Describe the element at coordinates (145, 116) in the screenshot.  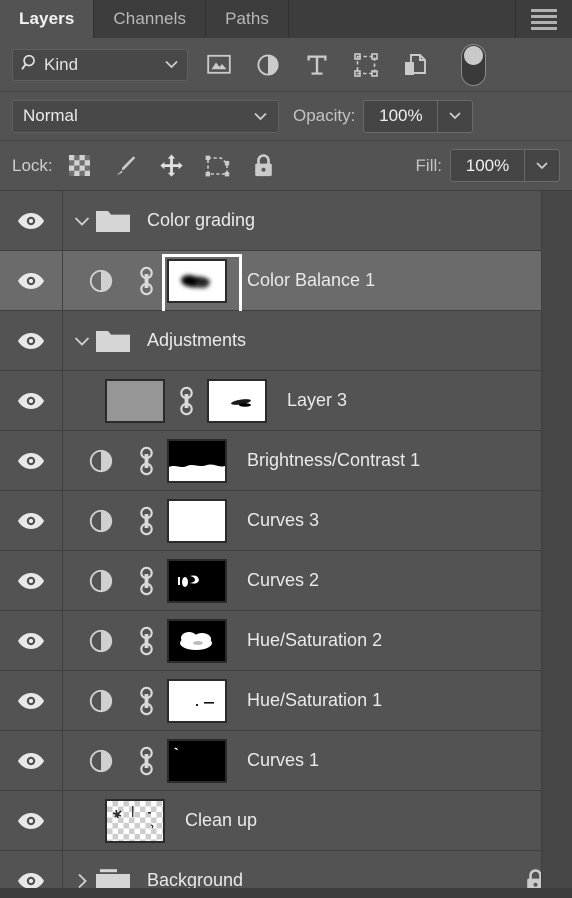
I see `blend-mode-select: Normal` at that location.